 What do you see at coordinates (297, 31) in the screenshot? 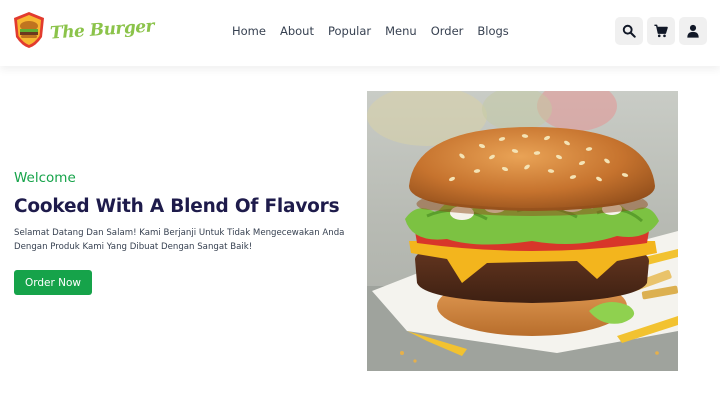
I see `nav-link-about: About` at bounding box center [297, 31].